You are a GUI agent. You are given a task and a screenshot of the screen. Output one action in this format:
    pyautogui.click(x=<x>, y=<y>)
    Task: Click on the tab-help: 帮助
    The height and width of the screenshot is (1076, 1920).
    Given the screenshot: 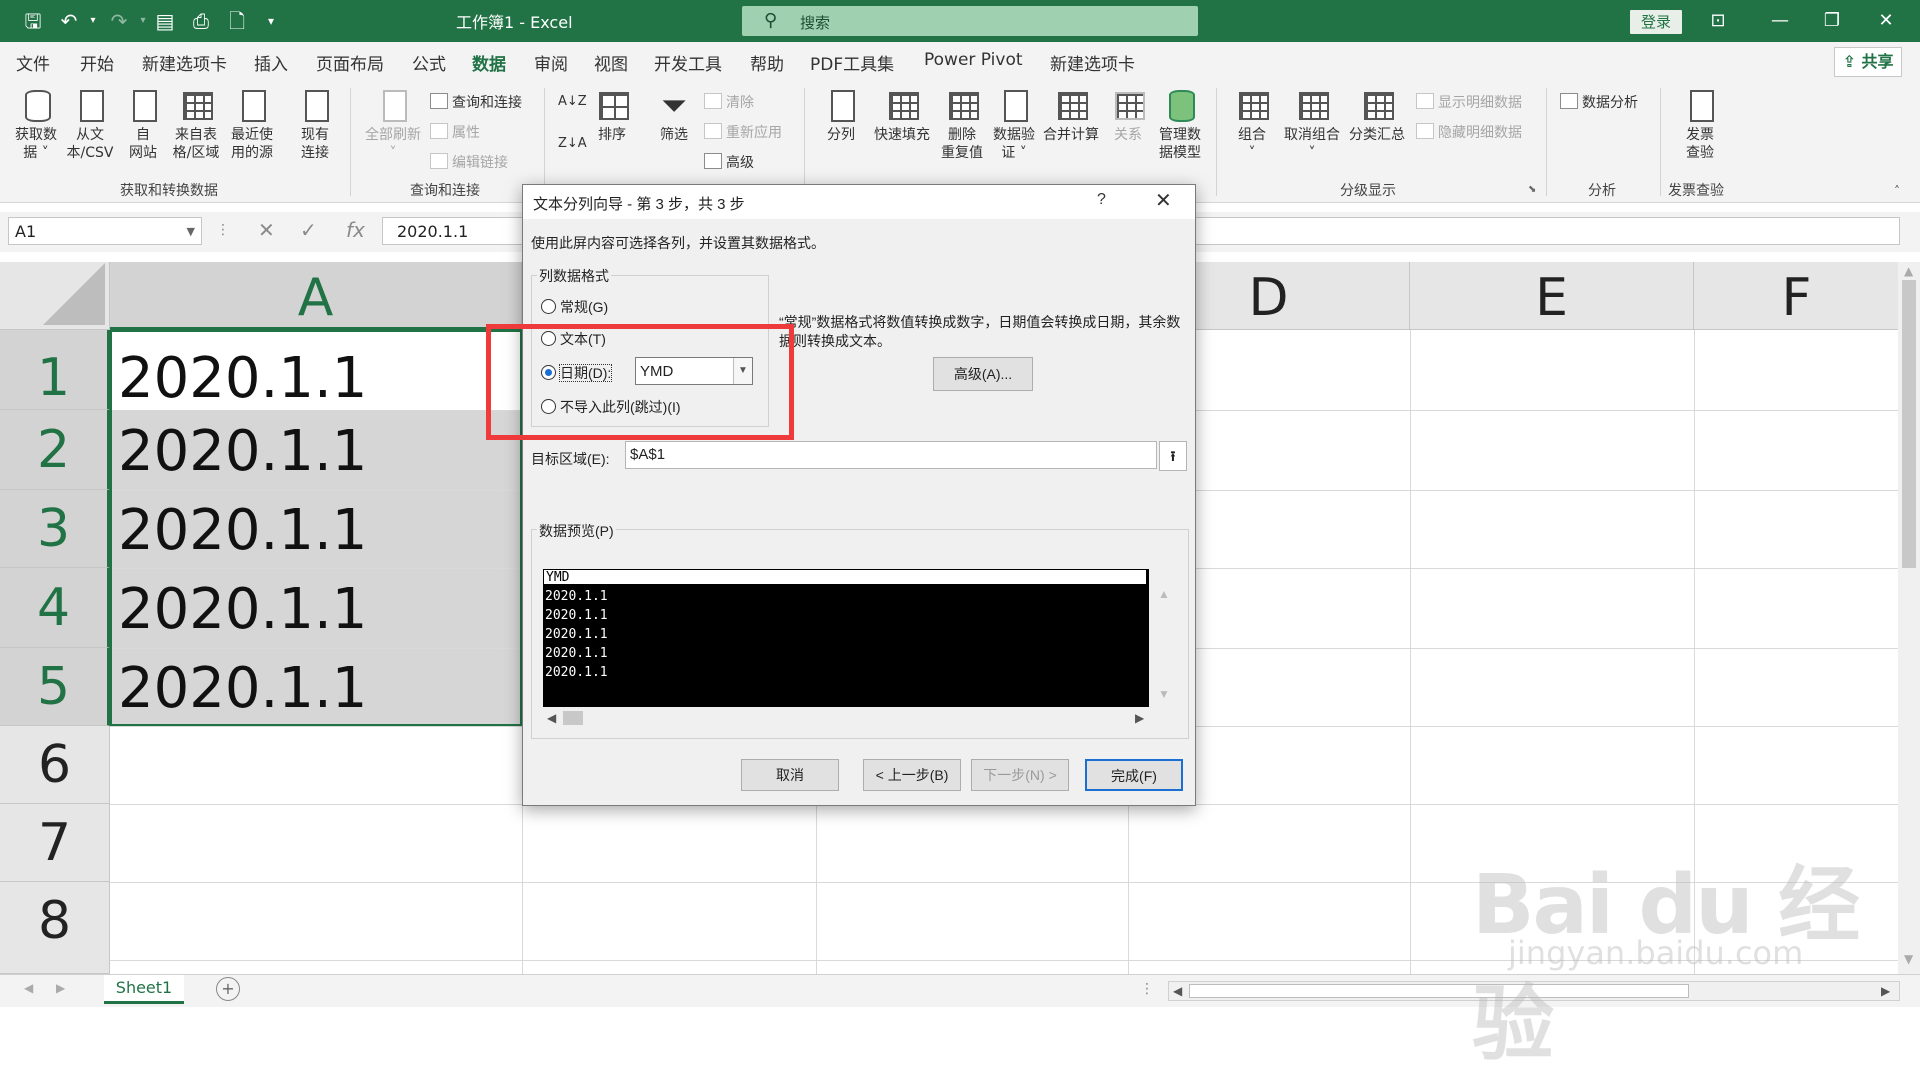 What is the action you would take?
    pyautogui.click(x=767, y=62)
    